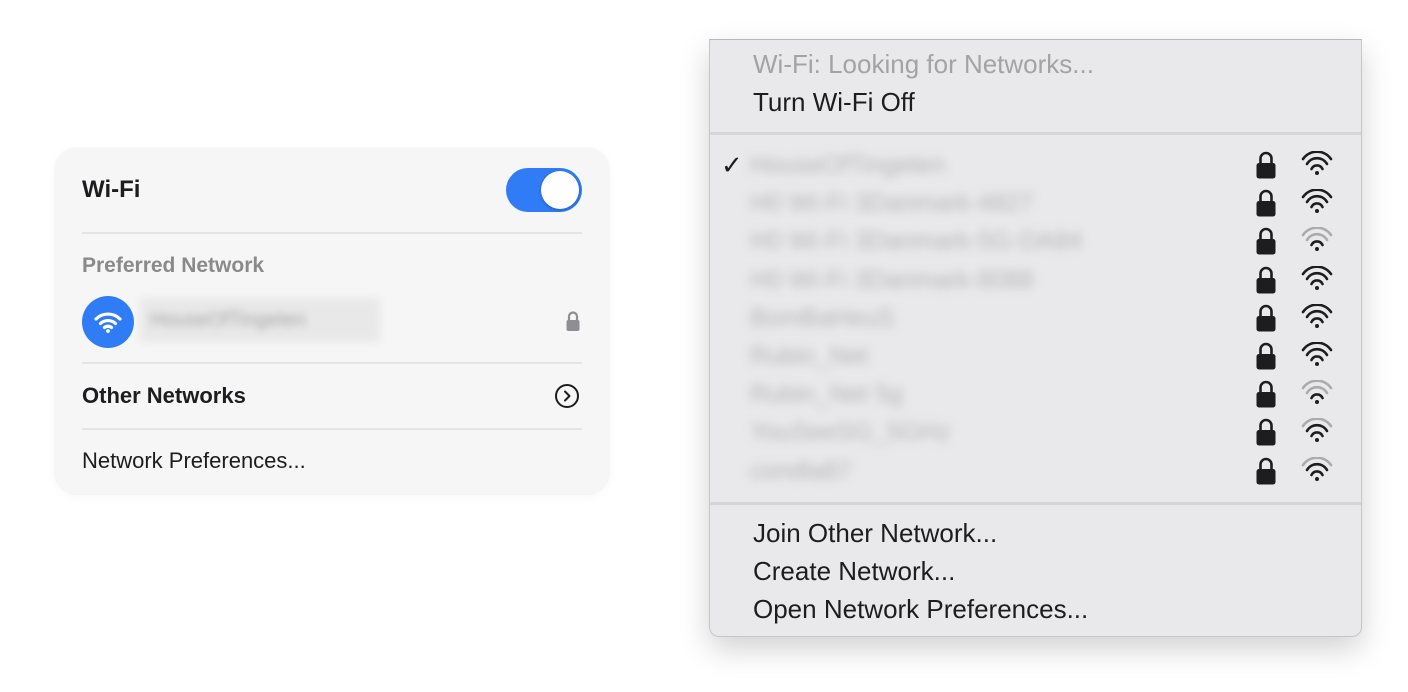 The width and height of the screenshot is (1408, 692). I want to click on network-item: H0 Wi-Fi 3Danmark-4827, so click(1035, 203).